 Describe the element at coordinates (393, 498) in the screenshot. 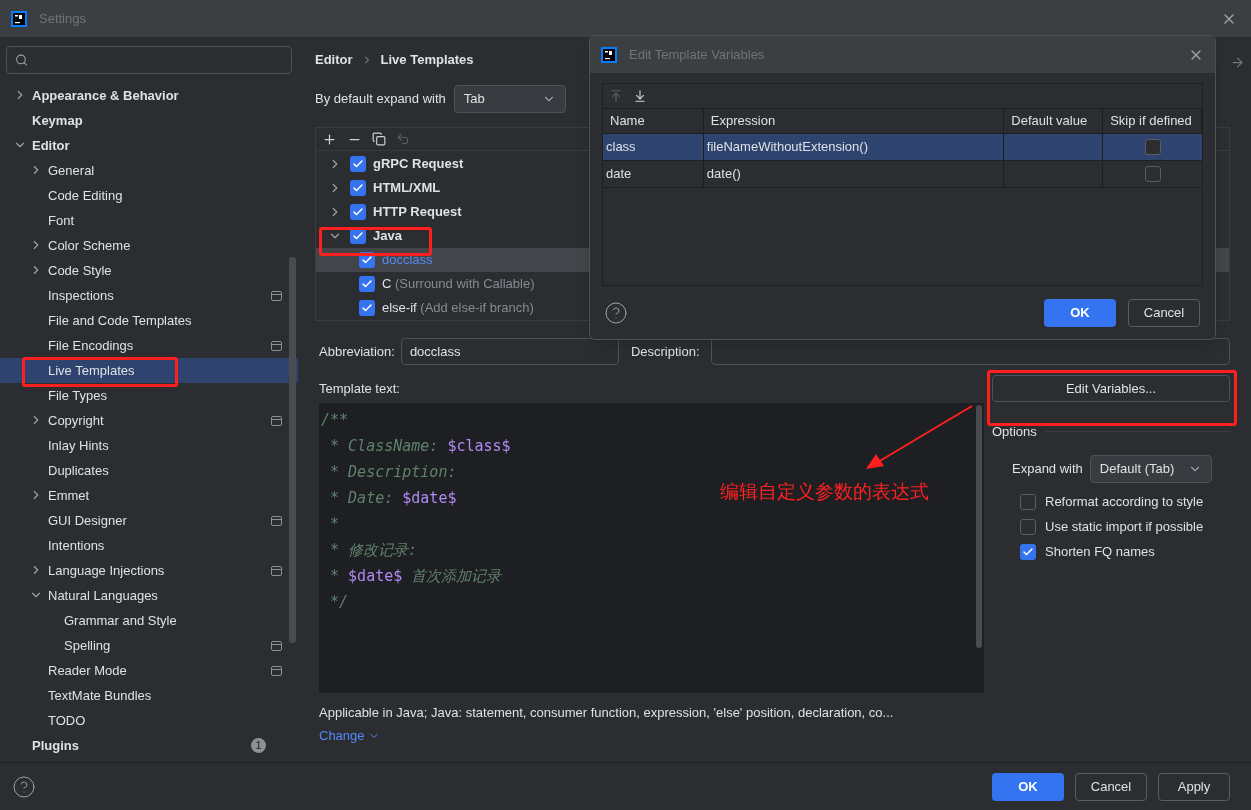

I see `code-line: * Date: $date$` at that location.